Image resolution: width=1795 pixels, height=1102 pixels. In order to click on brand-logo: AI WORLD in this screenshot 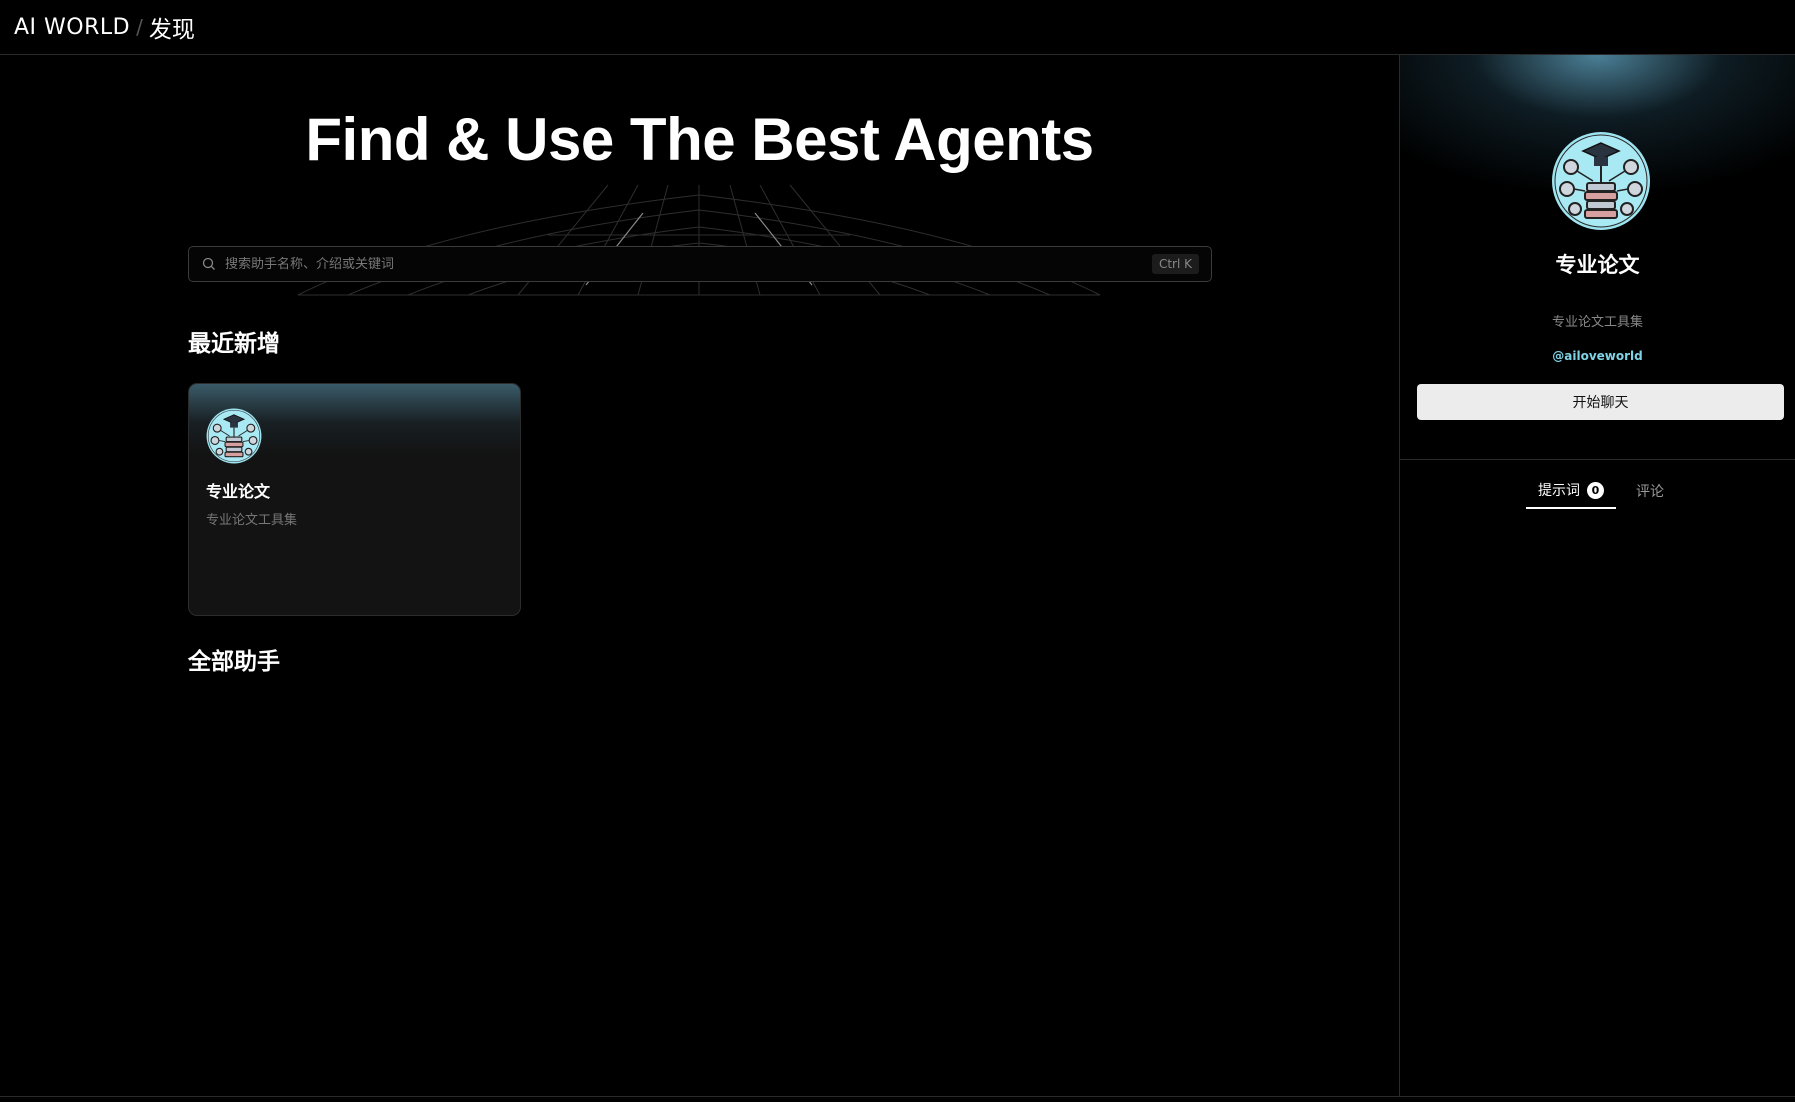, I will do `click(72, 27)`.